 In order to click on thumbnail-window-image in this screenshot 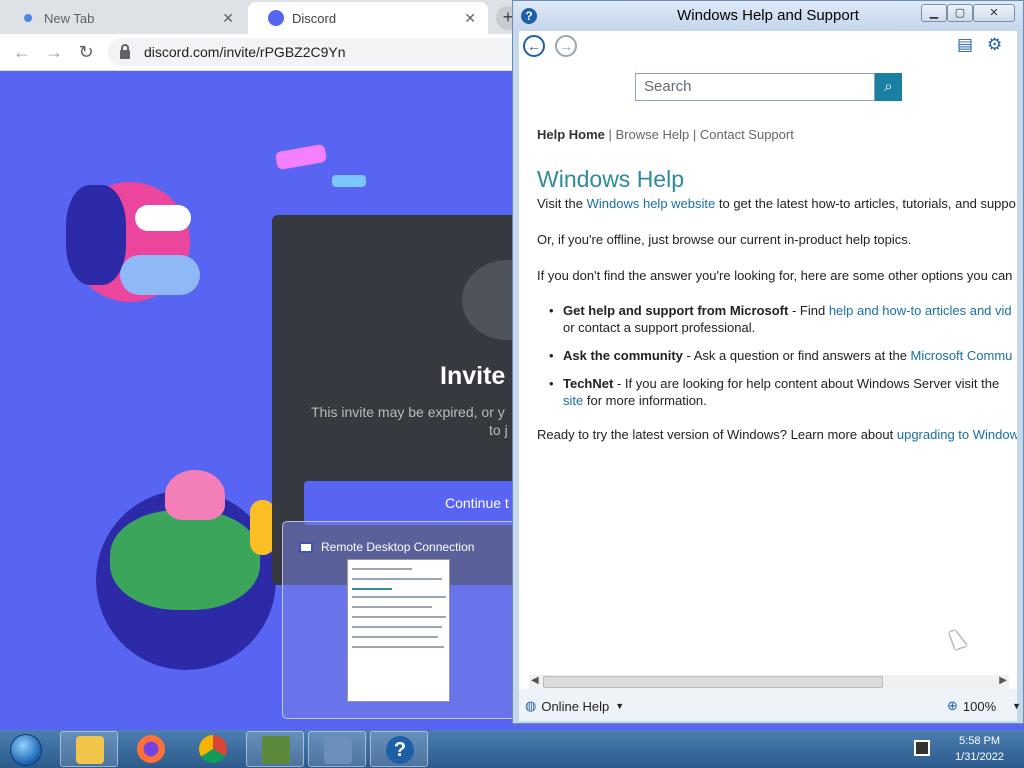, I will do `click(398, 630)`.